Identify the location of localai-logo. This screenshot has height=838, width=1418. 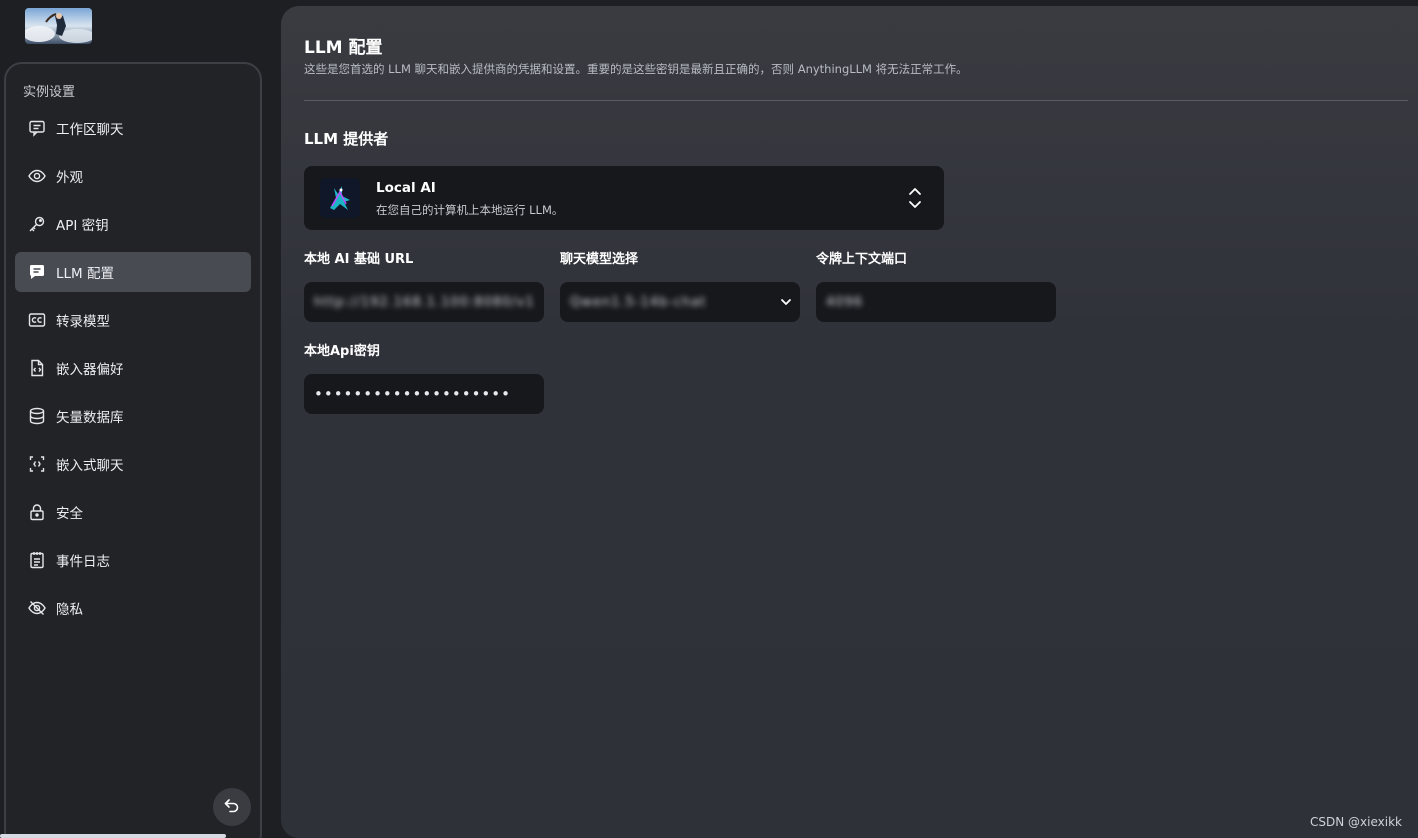
(340, 198).